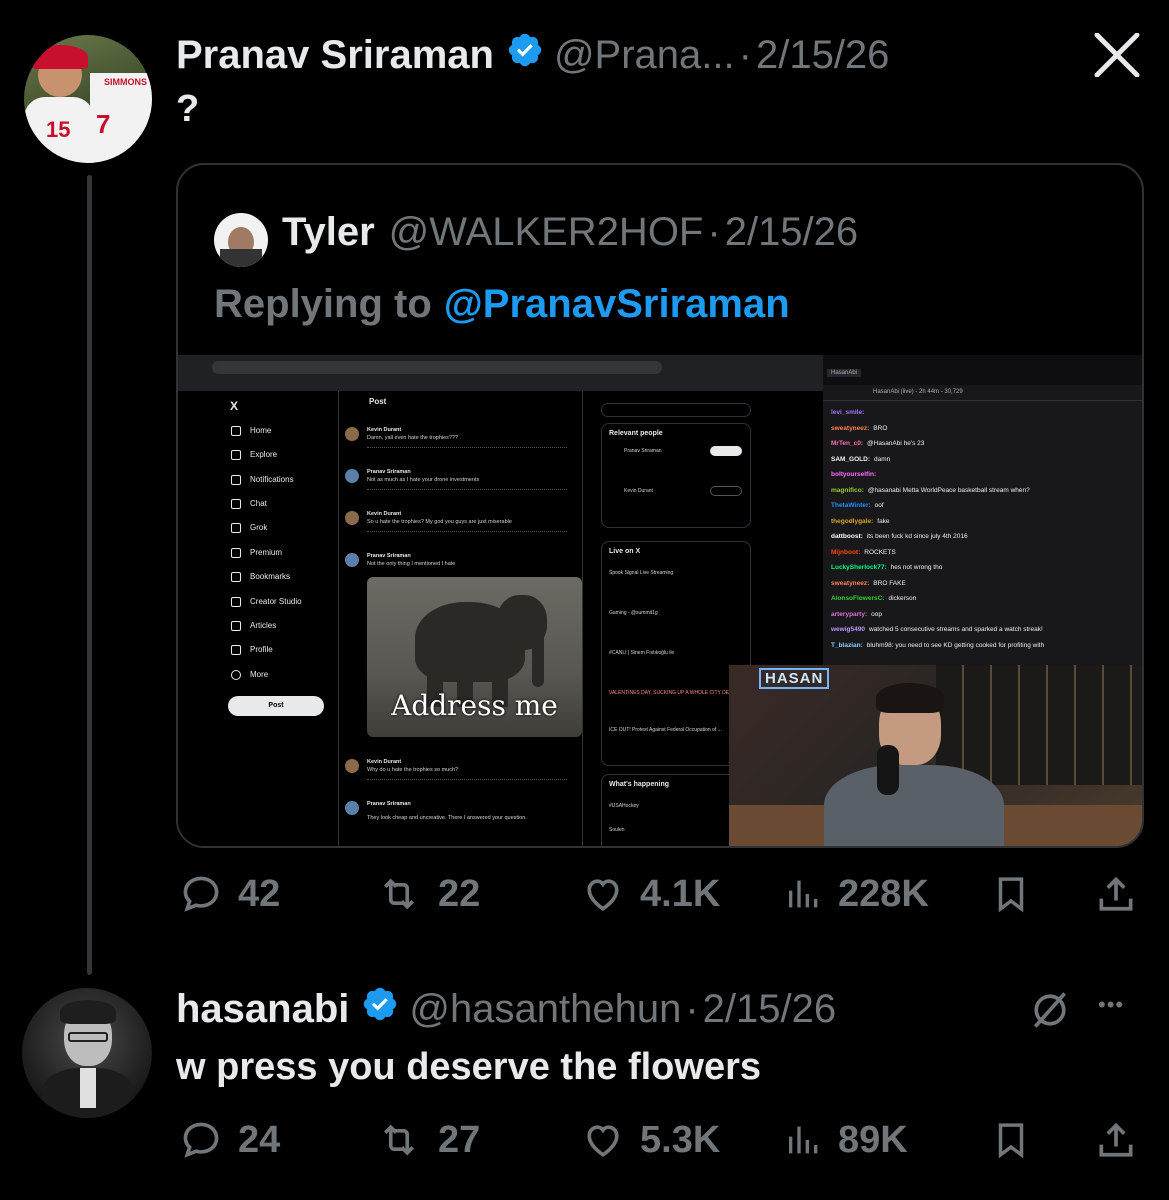 The image size is (1169, 1200). What do you see at coordinates (917, 536) in the screenshot?
I see `chat-text: its been fuck kd since july 4th 2016` at bounding box center [917, 536].